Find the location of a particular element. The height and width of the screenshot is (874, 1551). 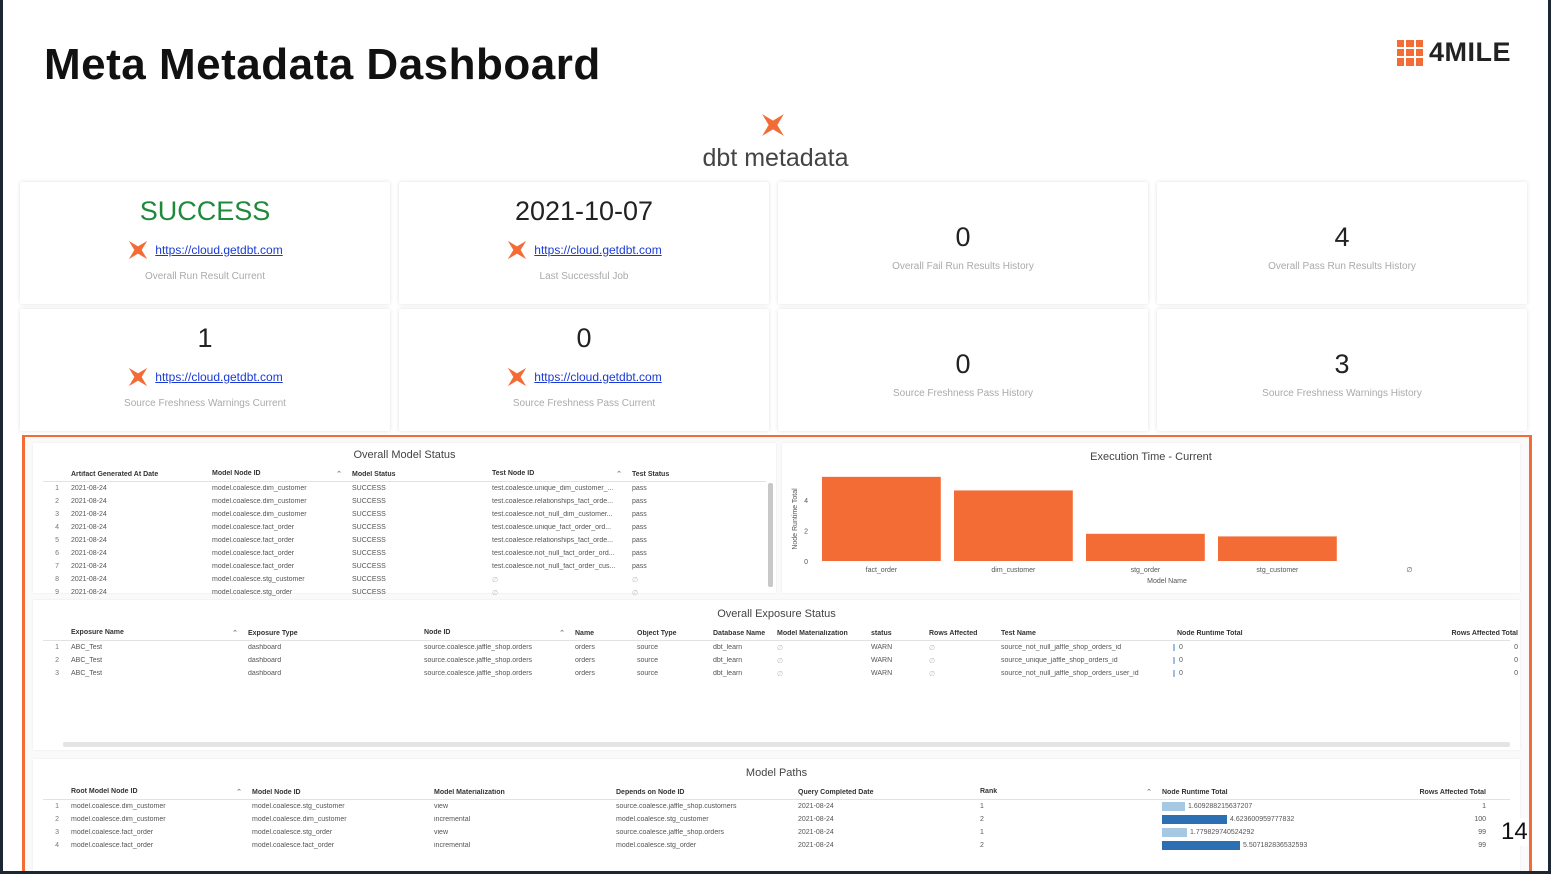

card-label: Overall Fail Run Results History is located at coordinates (963, 266).